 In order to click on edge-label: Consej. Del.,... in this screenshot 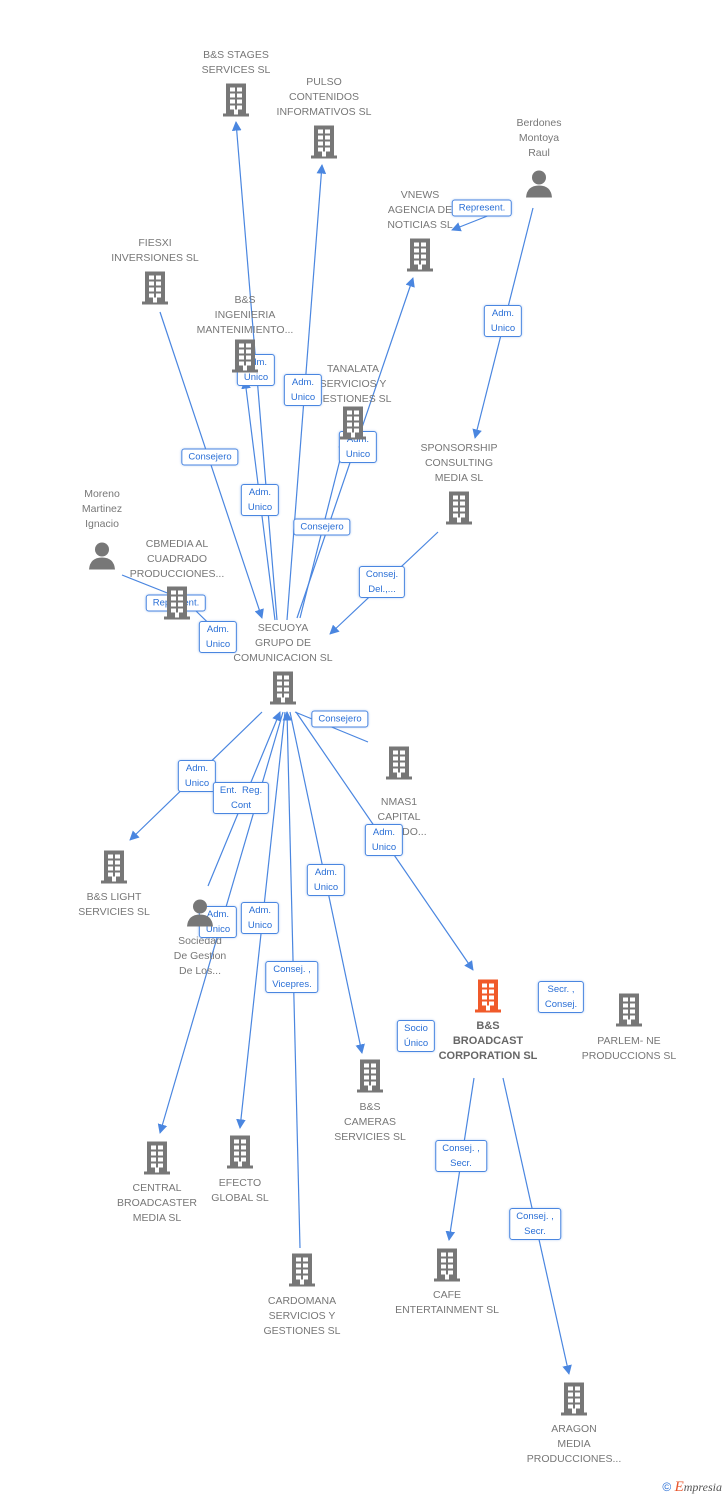, I will do `click(382, 582)`.